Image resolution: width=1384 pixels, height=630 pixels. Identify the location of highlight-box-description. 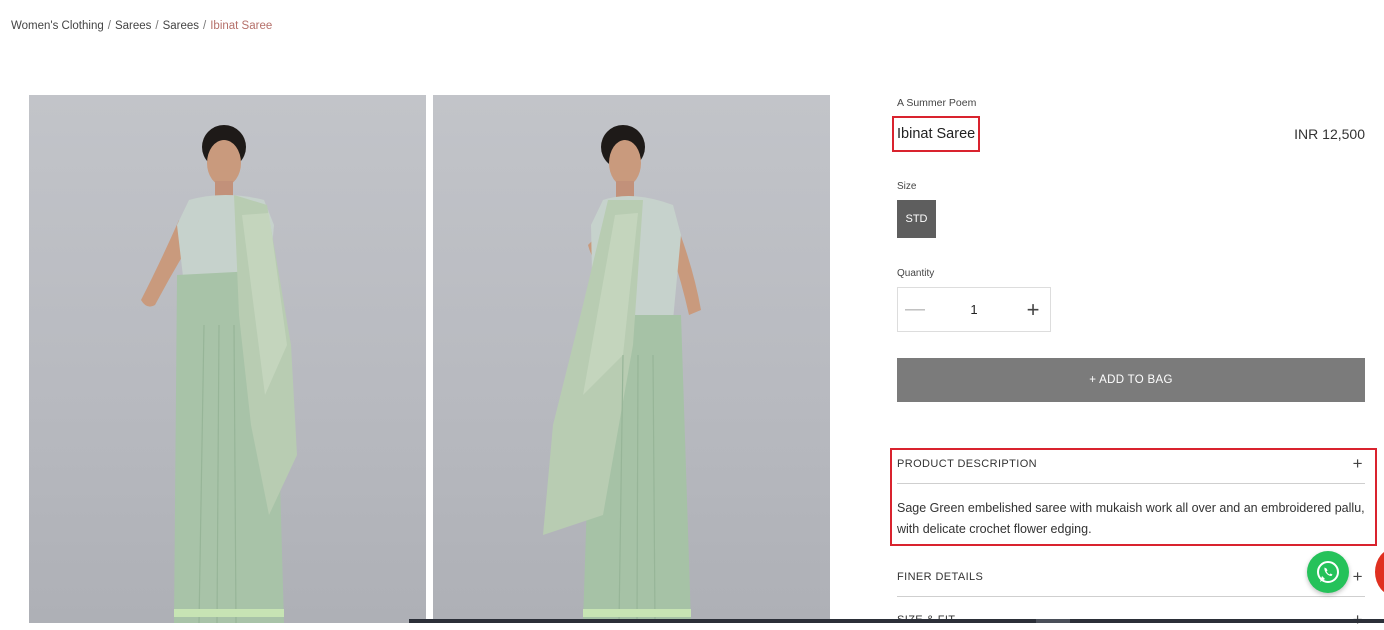
(1133, 497).